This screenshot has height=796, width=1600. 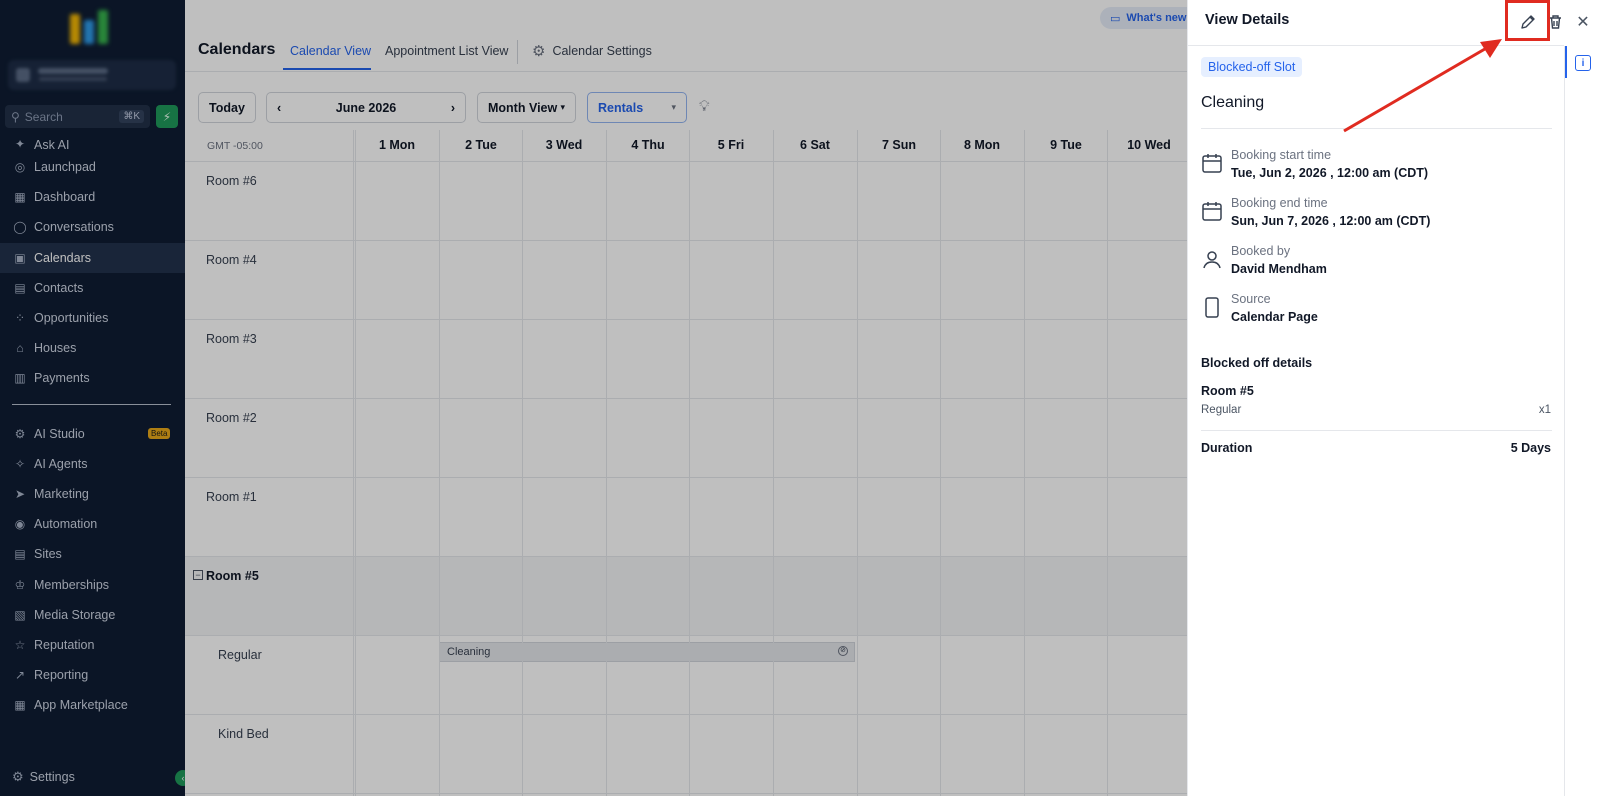 What do you see at coordinates (686, 517) in the screenshot?
I see `resource-row: Room #1` at bounding box center [686, 517].